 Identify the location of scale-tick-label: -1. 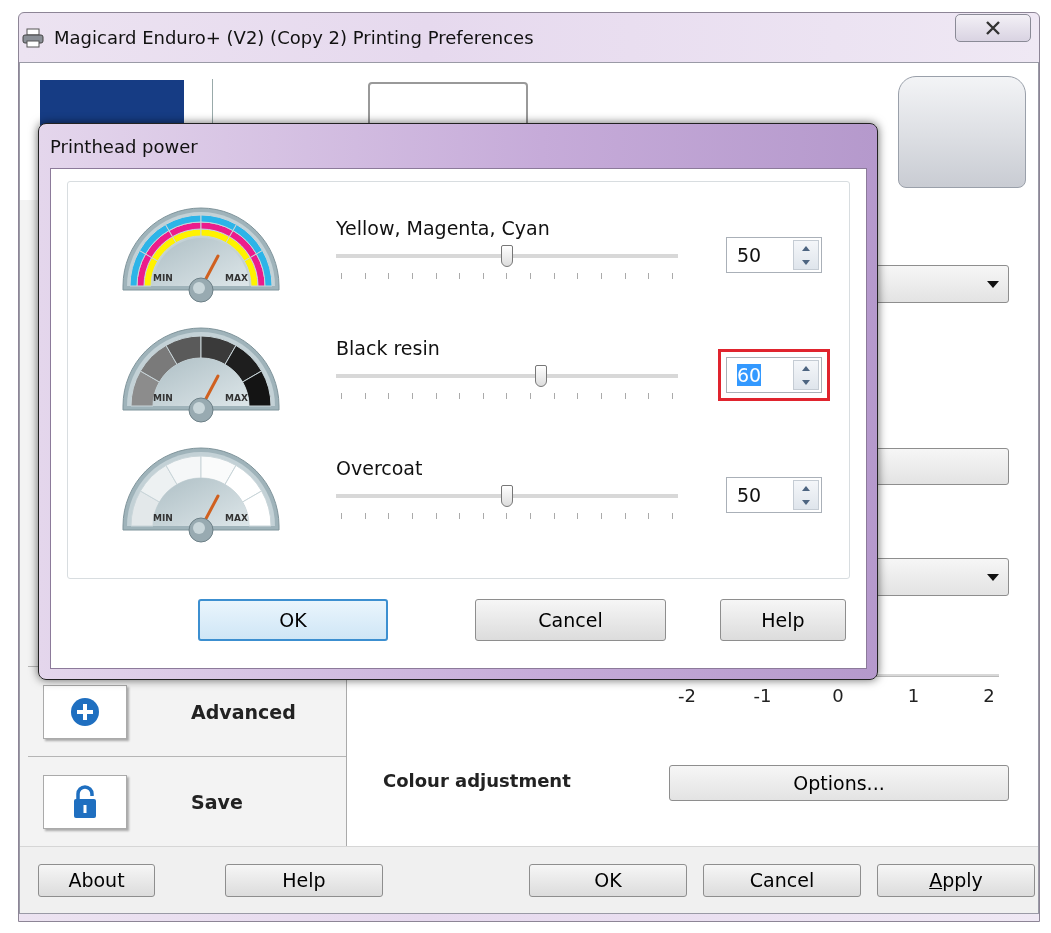
(762, 695).